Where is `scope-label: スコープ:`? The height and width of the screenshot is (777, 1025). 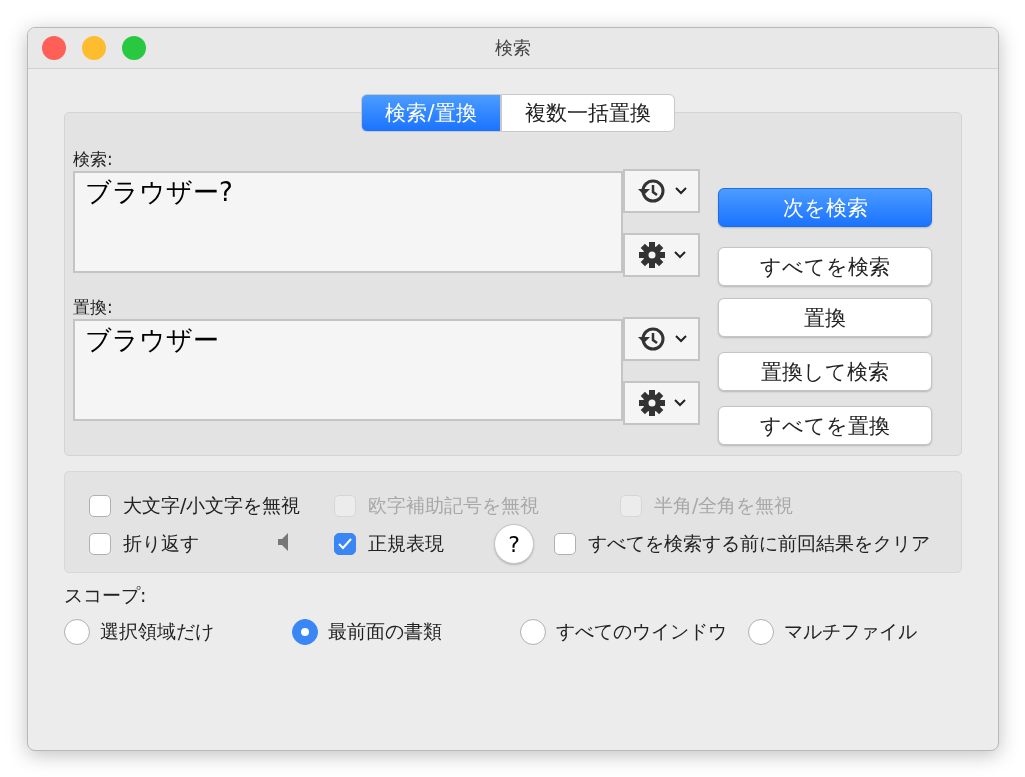 scope-label: スコープ: is located at coordinates (106, 595).